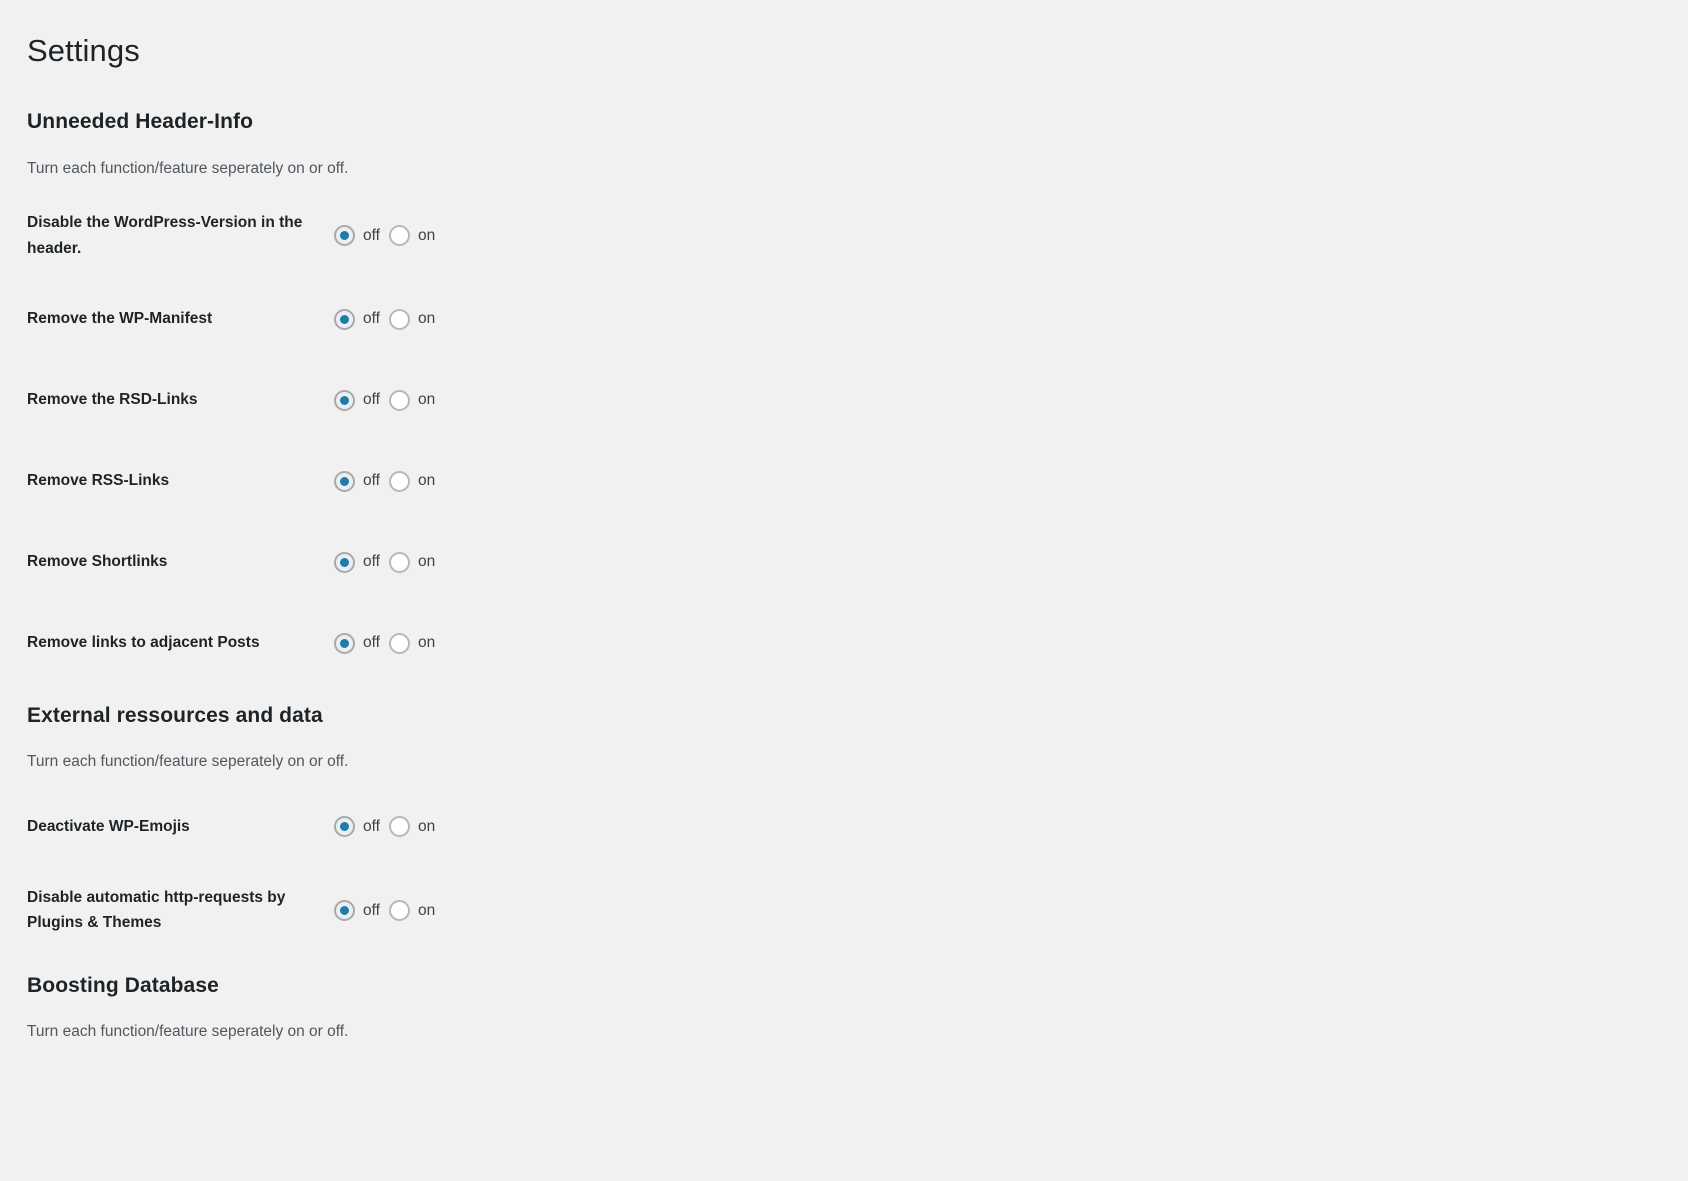  Describe the element at coordinates (108, 826) in the screenshot. I see `setting-label: Deactivate WP-Emojis` at that location.